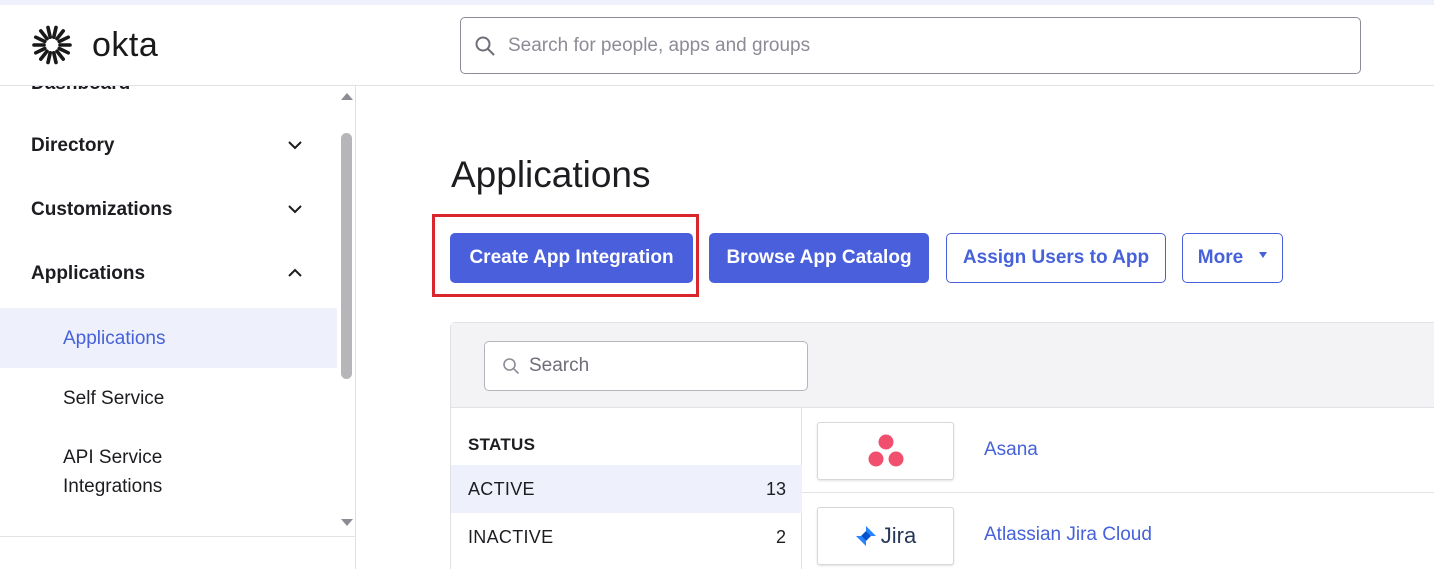  What do you see at coordinates (113, 472) in the screenshot?
I see `sidebar-item-label: API Service Integrations` at bounding box center [113, 472].